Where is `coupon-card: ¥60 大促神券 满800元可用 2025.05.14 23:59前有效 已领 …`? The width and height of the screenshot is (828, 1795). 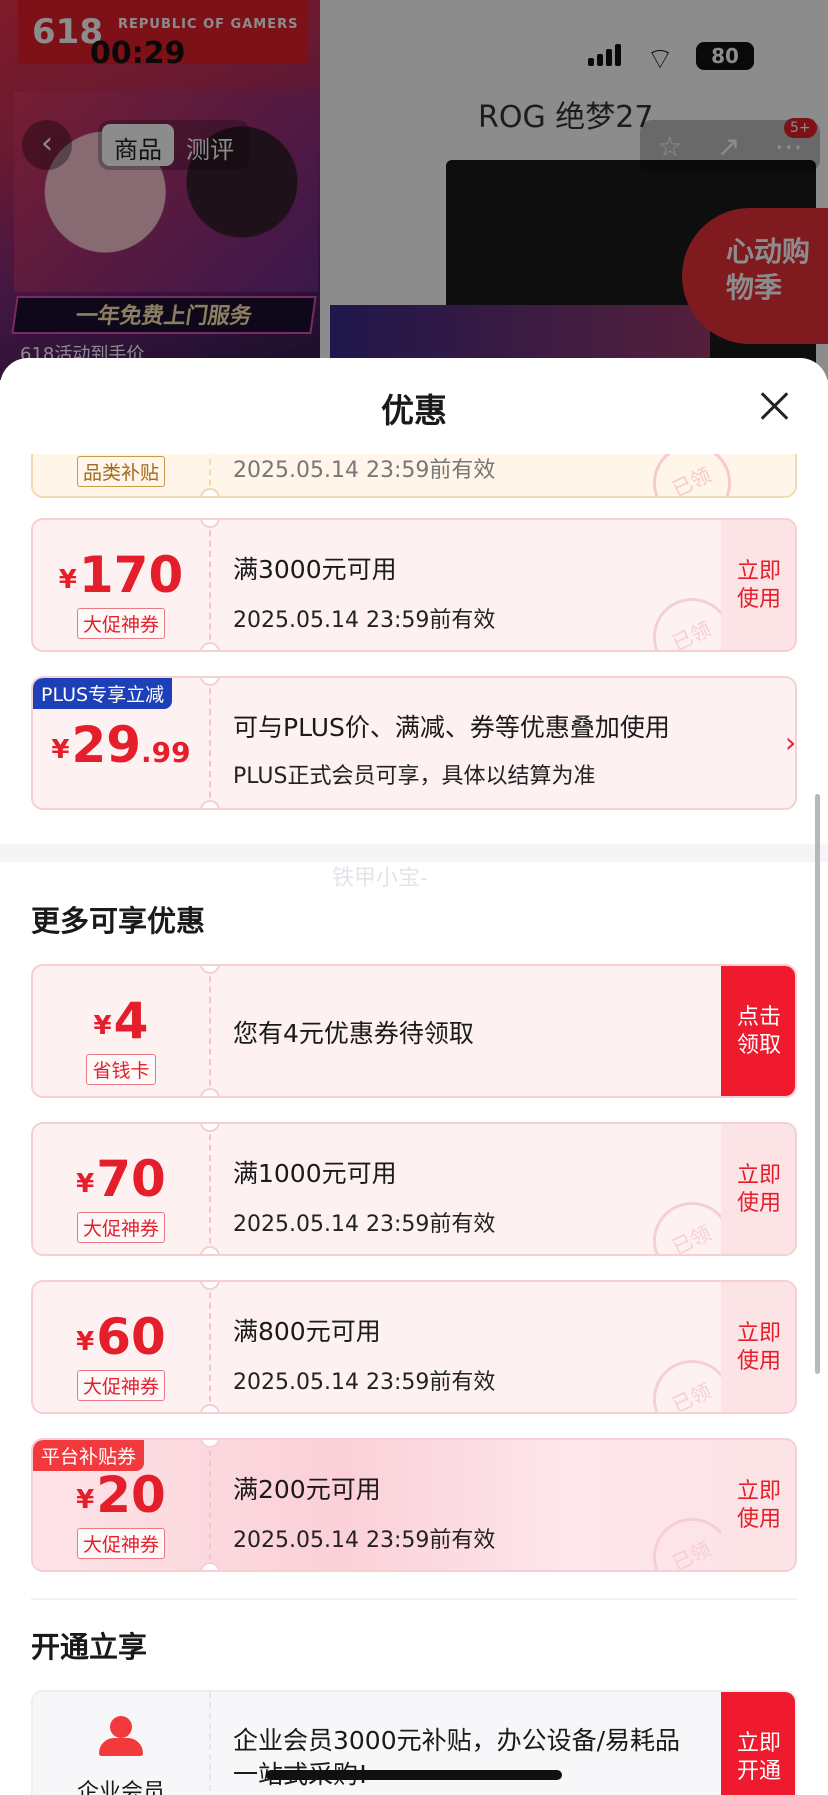
coupon-card: ¥60 大促神券 满800元可用 2025.05.14 23:59前有效 已领 … is located at coordinates (414, 1347).